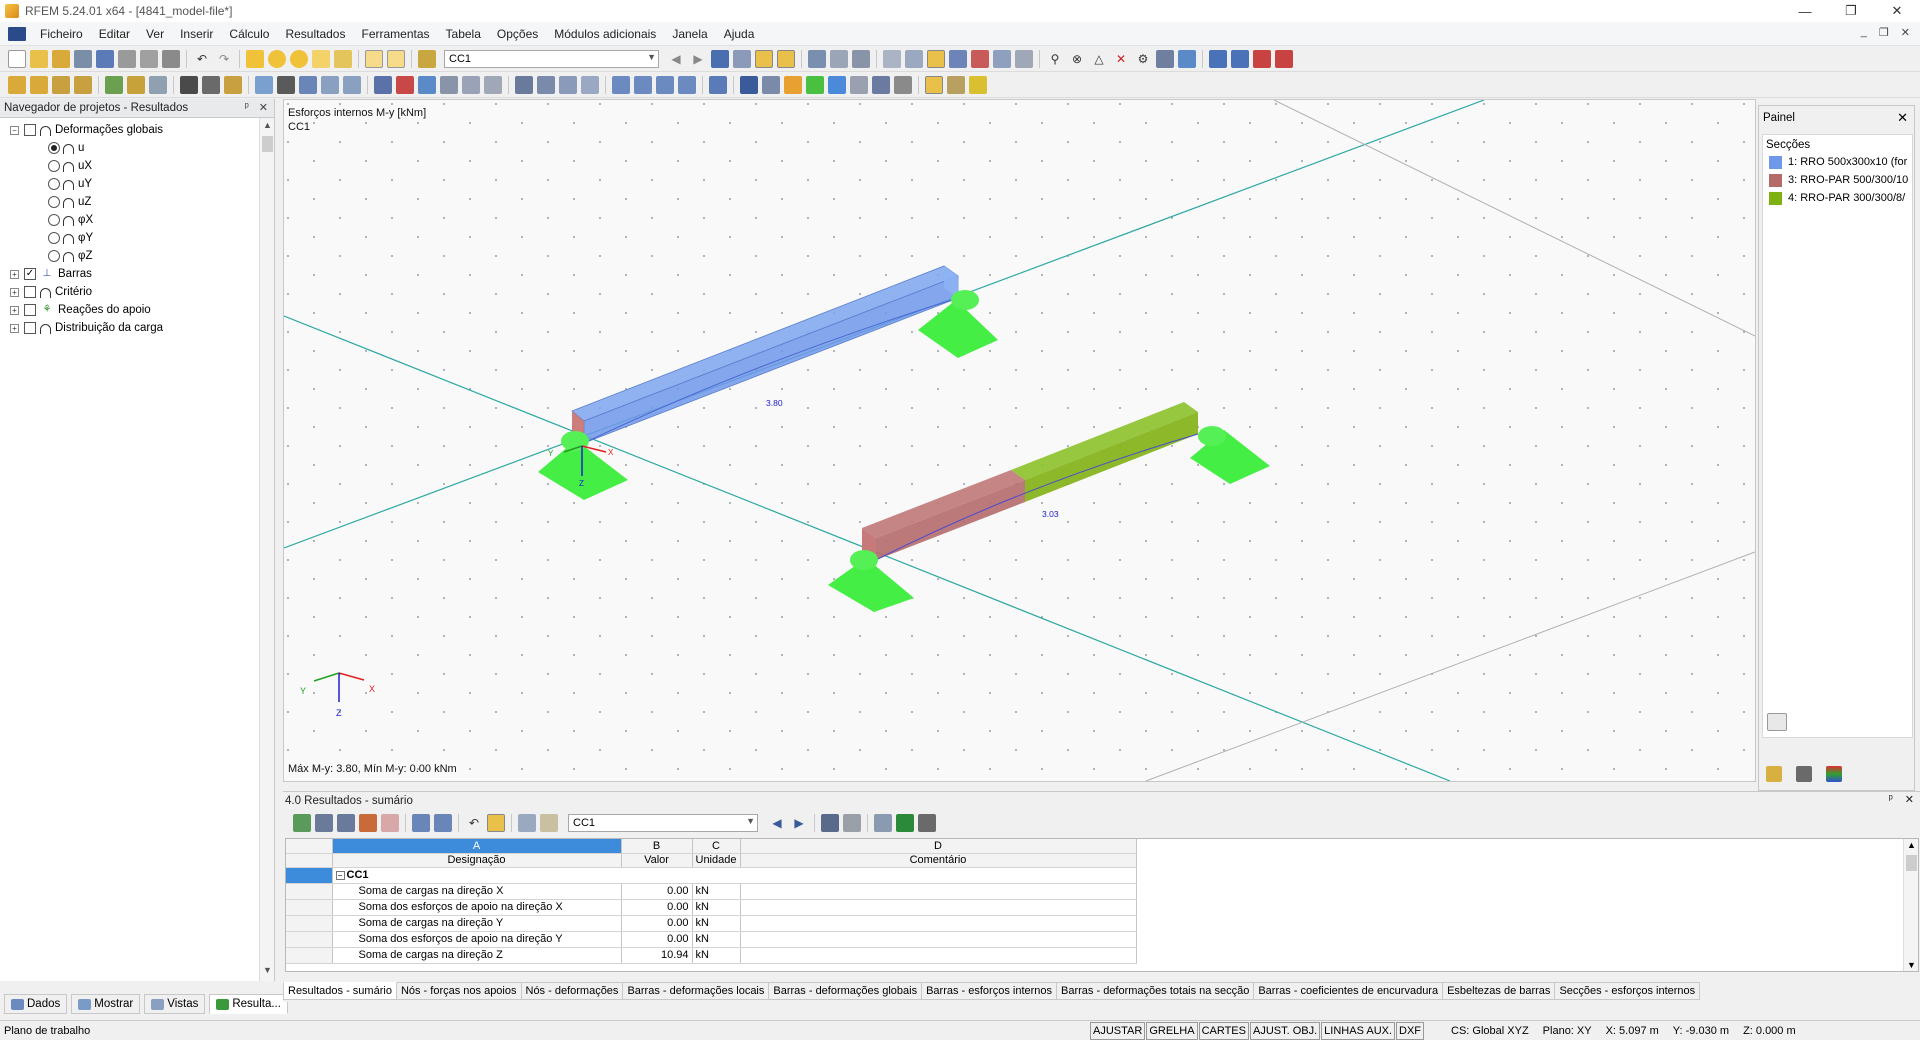 The image size is (1920, 1040). Describe the element at coordinates (742, 58) in the screenshot. I see `result-values-icon` at that location.